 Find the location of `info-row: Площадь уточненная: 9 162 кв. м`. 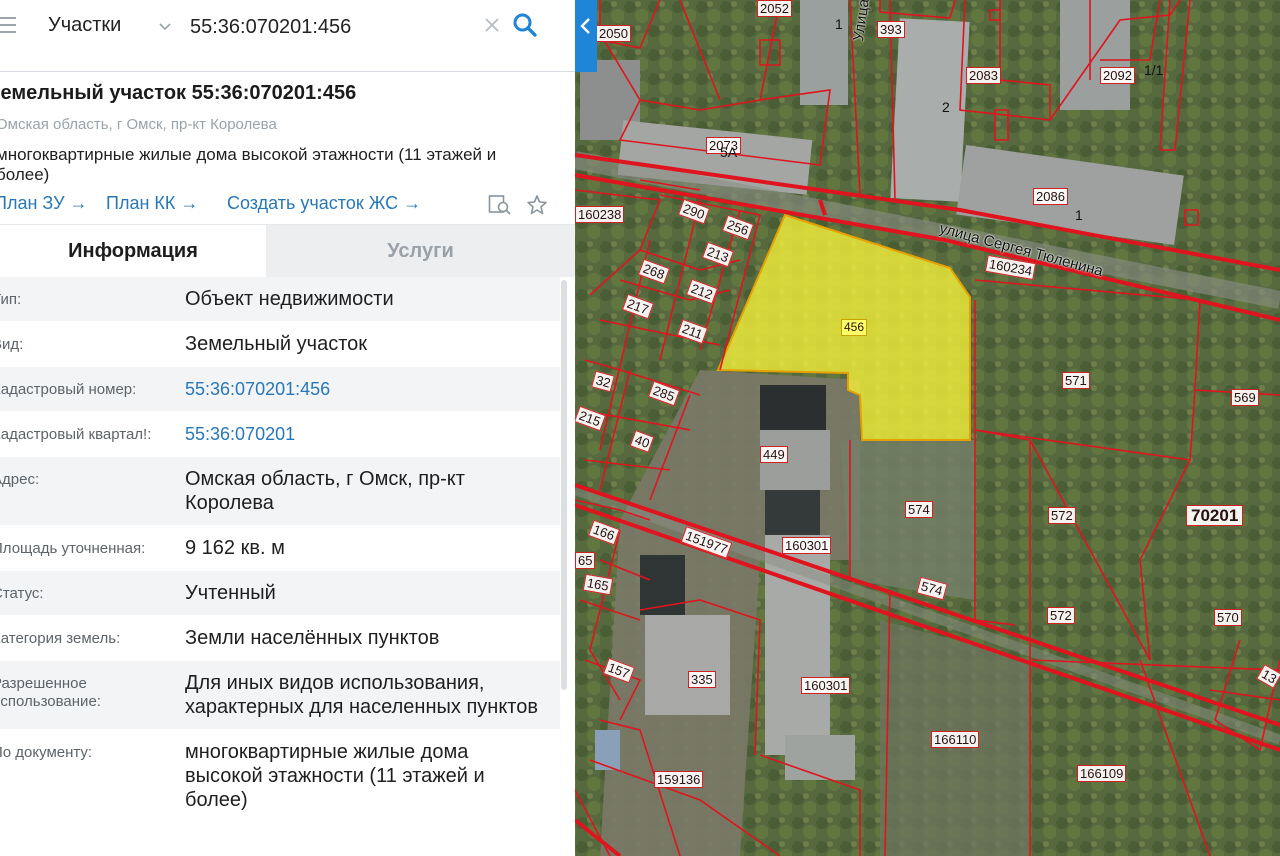

info-row: Площадь уточненная: 9 162 кв. м is located at coordinates (280, 548).